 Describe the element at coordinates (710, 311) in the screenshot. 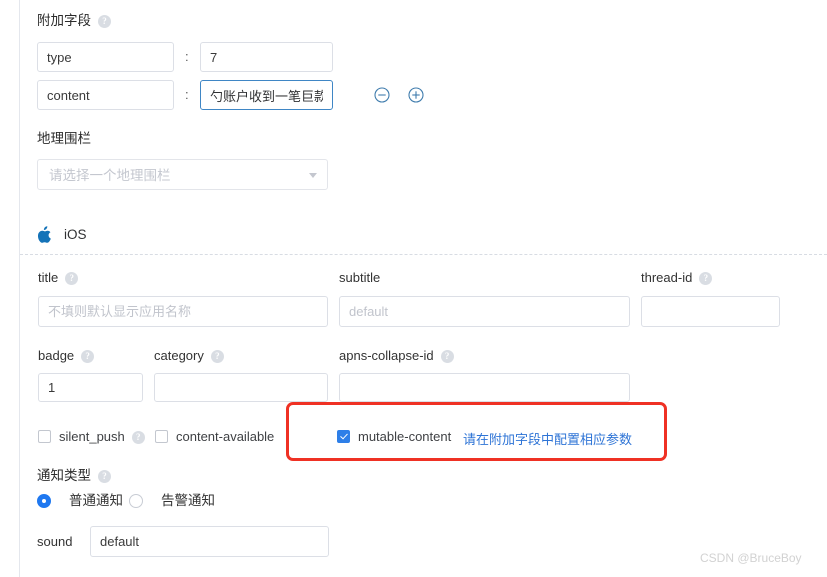

I see `thread-id-input` at that location.